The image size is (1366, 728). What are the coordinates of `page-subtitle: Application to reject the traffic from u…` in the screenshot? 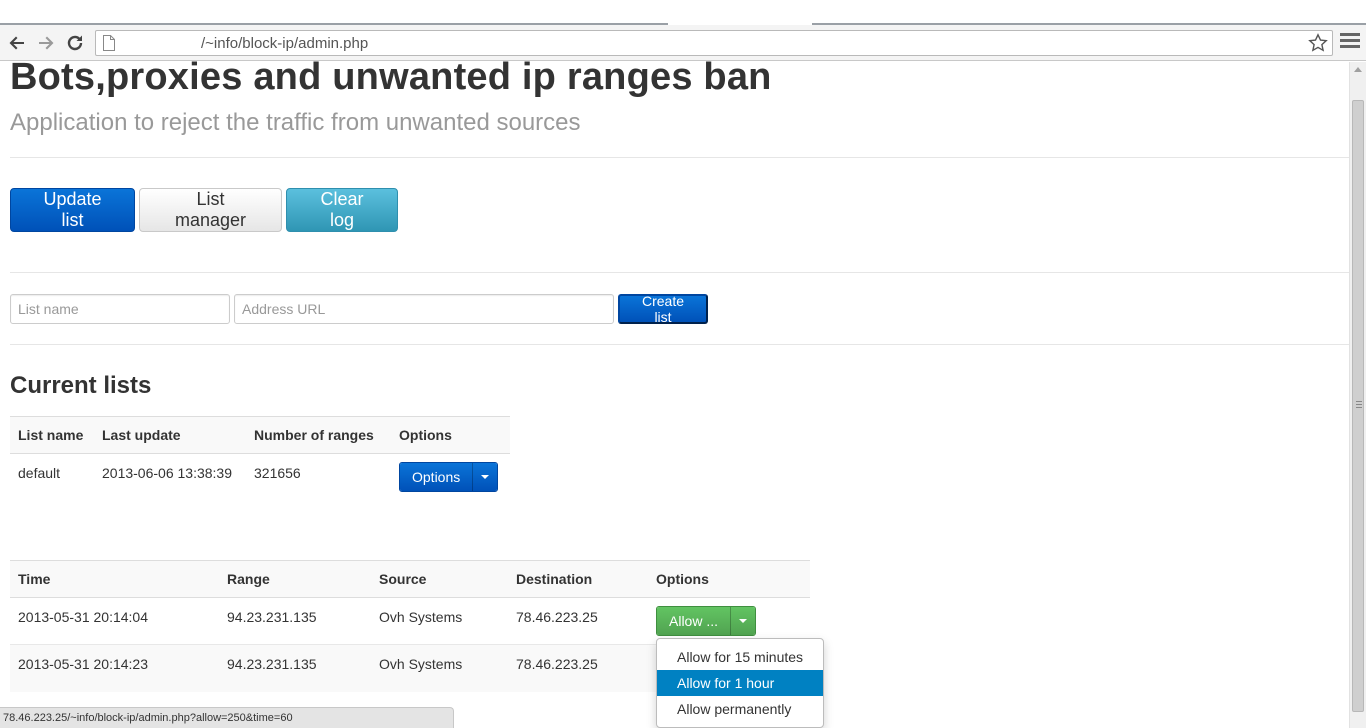 It's located at (295, 122).